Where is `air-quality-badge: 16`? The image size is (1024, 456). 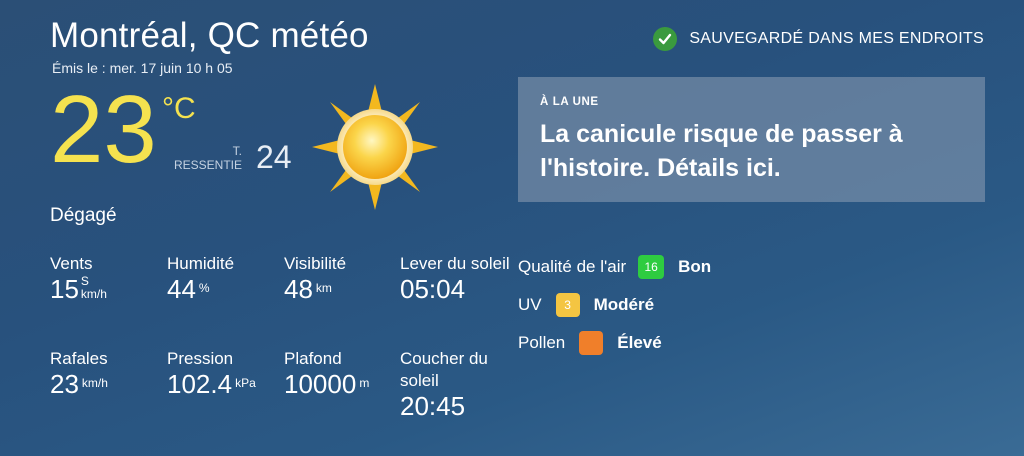 air-quality-badge: 16 is located at coordinates (651, 267).